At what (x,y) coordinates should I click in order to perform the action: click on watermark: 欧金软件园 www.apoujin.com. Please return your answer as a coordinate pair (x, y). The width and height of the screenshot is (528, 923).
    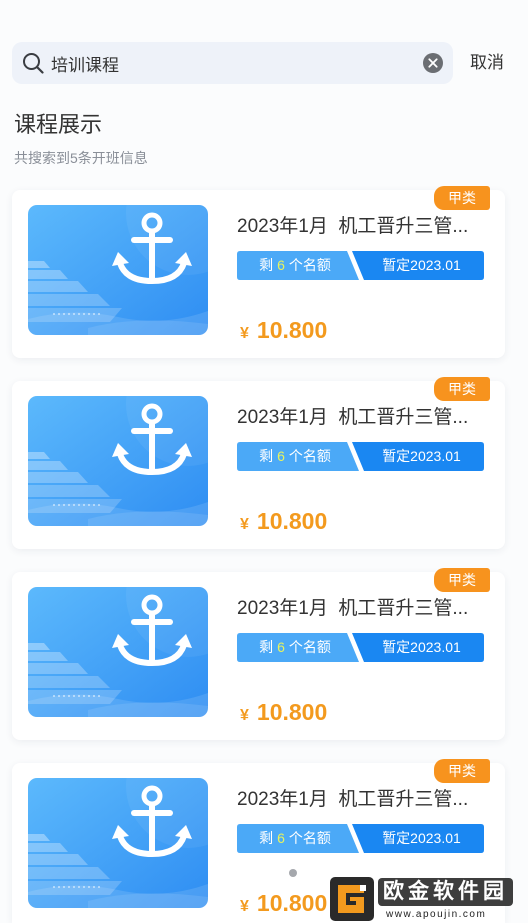
    Looking at the image, I should click on (429, 899).